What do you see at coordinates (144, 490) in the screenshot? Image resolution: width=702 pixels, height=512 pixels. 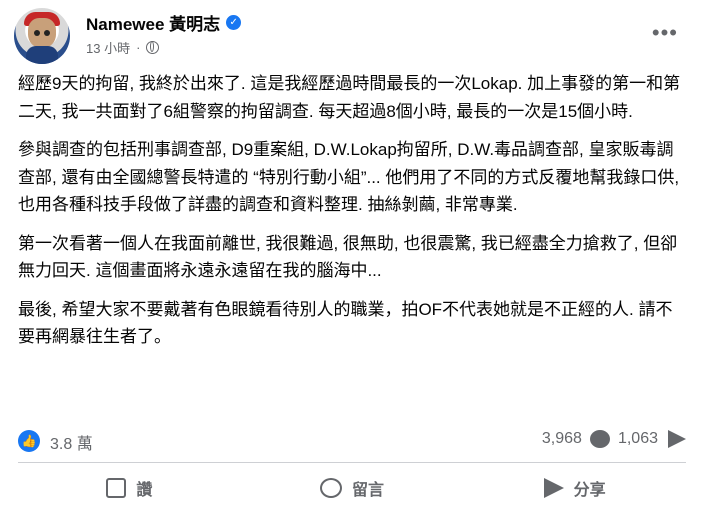 I see `like-button-label: 讚` at bounding box center [144, 490].